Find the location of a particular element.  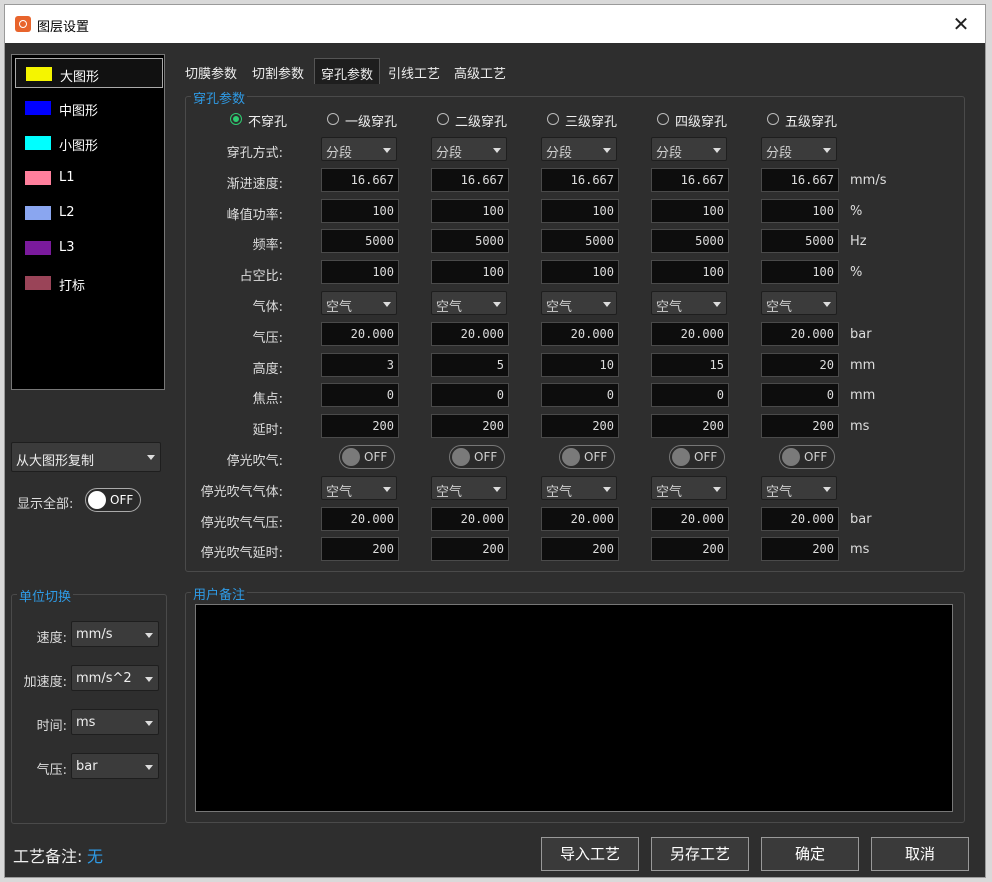

layer-item: L3 is located at coordinates (89, 248).